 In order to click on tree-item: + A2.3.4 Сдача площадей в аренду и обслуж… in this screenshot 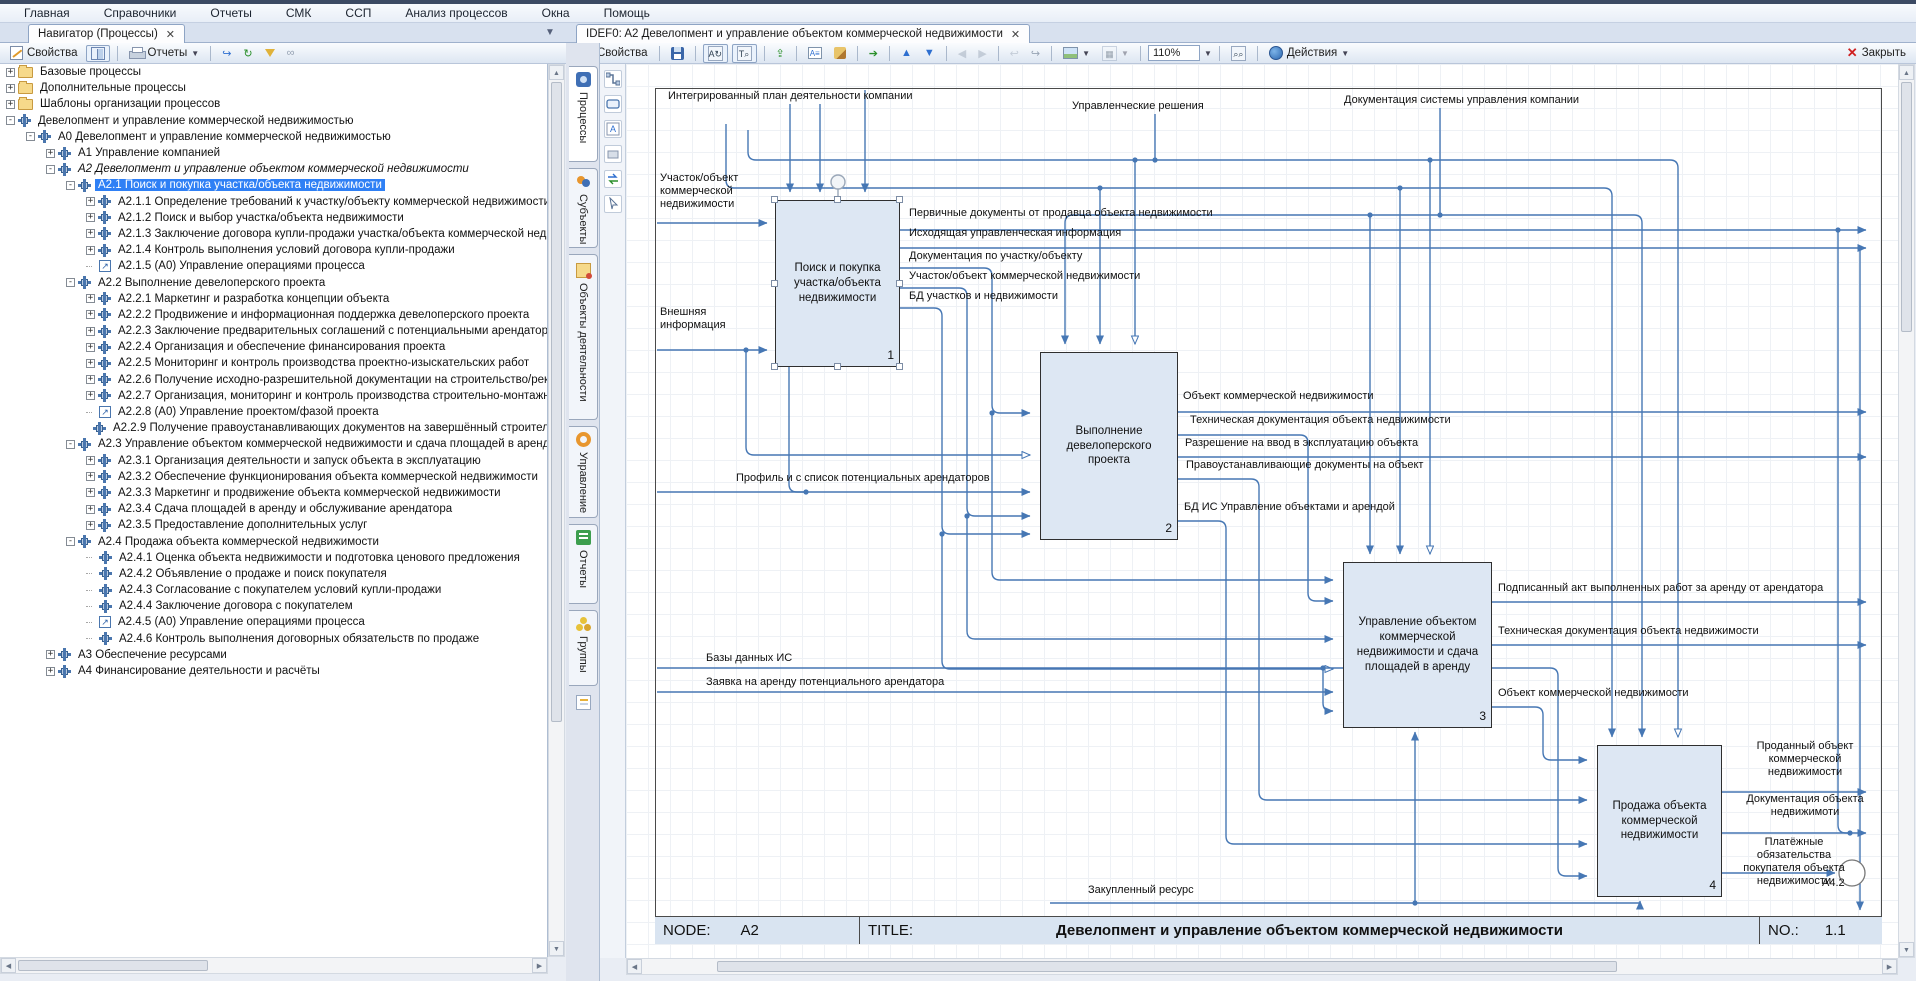, I will do `click(273, 509)`.